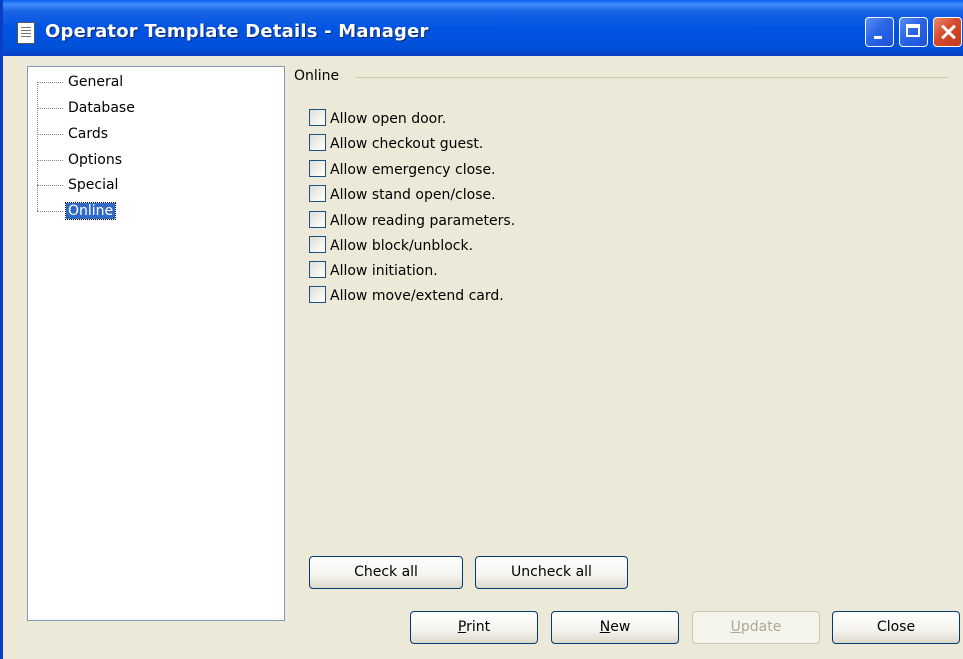 The width and height of the screenshot is (963, 659). Describe the element at coordinates (317, 76) in the screenshot. I see `group-box-title: Online` at that location.